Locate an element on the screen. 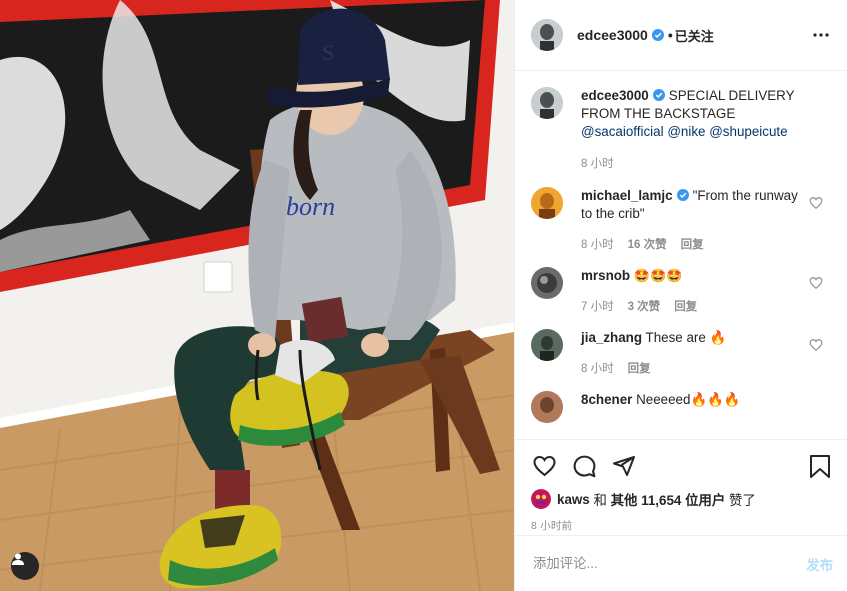 The image size is (847, 591). comment-username: michael_lamjc is located at coordinates (627, 195).